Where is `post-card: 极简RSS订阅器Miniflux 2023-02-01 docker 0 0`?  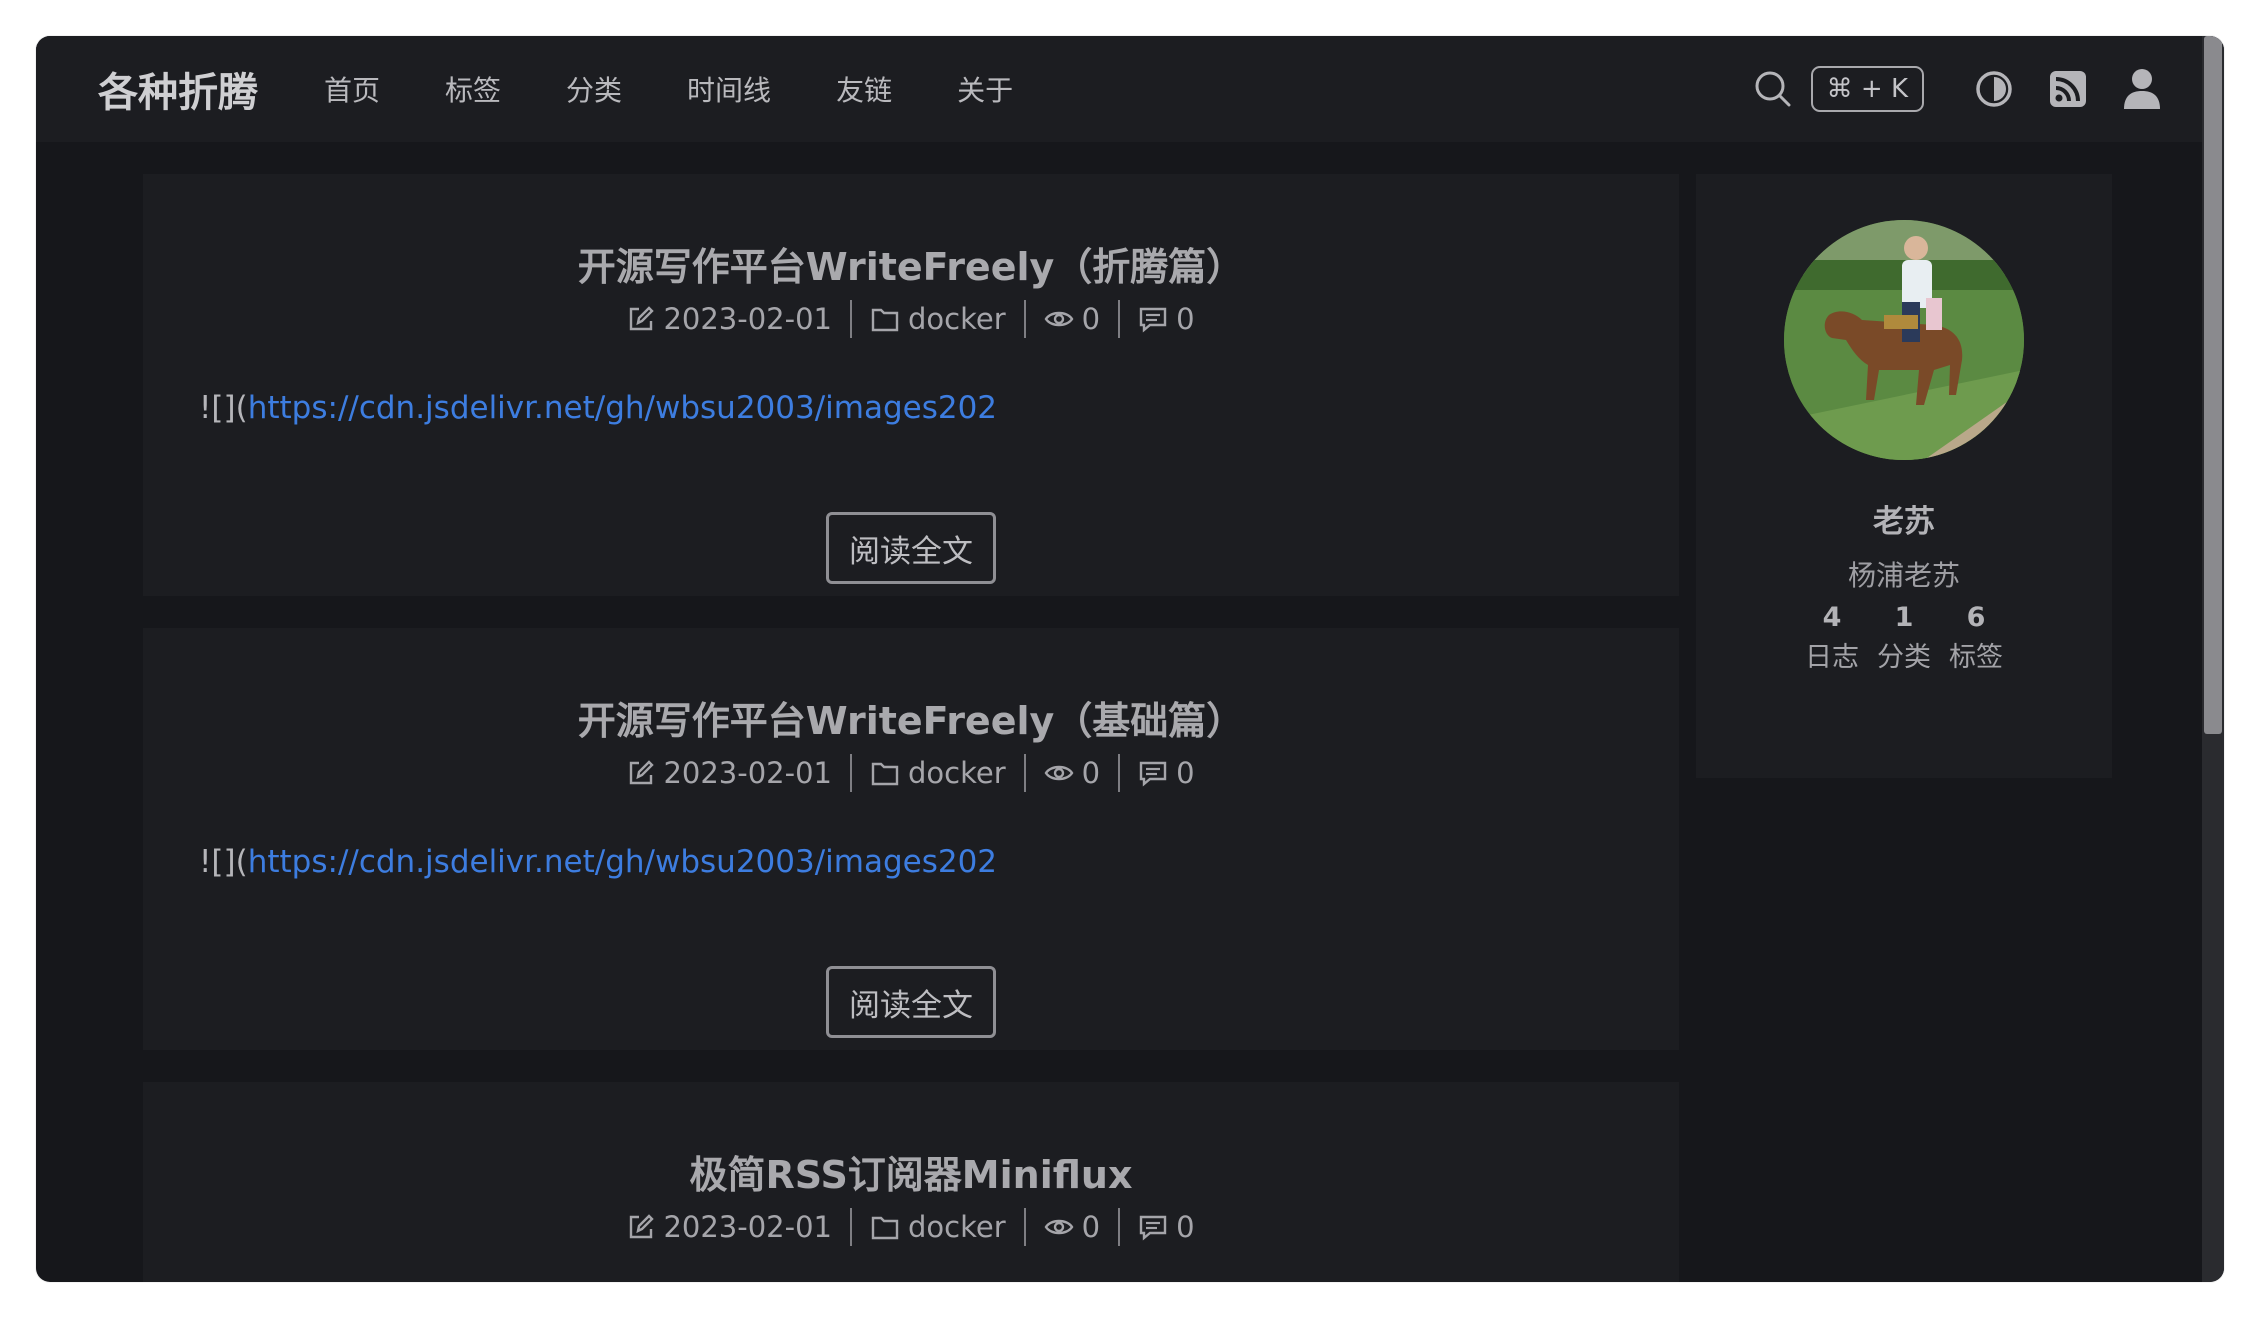
post-card: 极简RSS订阅器Miniflux 2023-02-01 docker 0 0 is located at coordinates (911, 1182).